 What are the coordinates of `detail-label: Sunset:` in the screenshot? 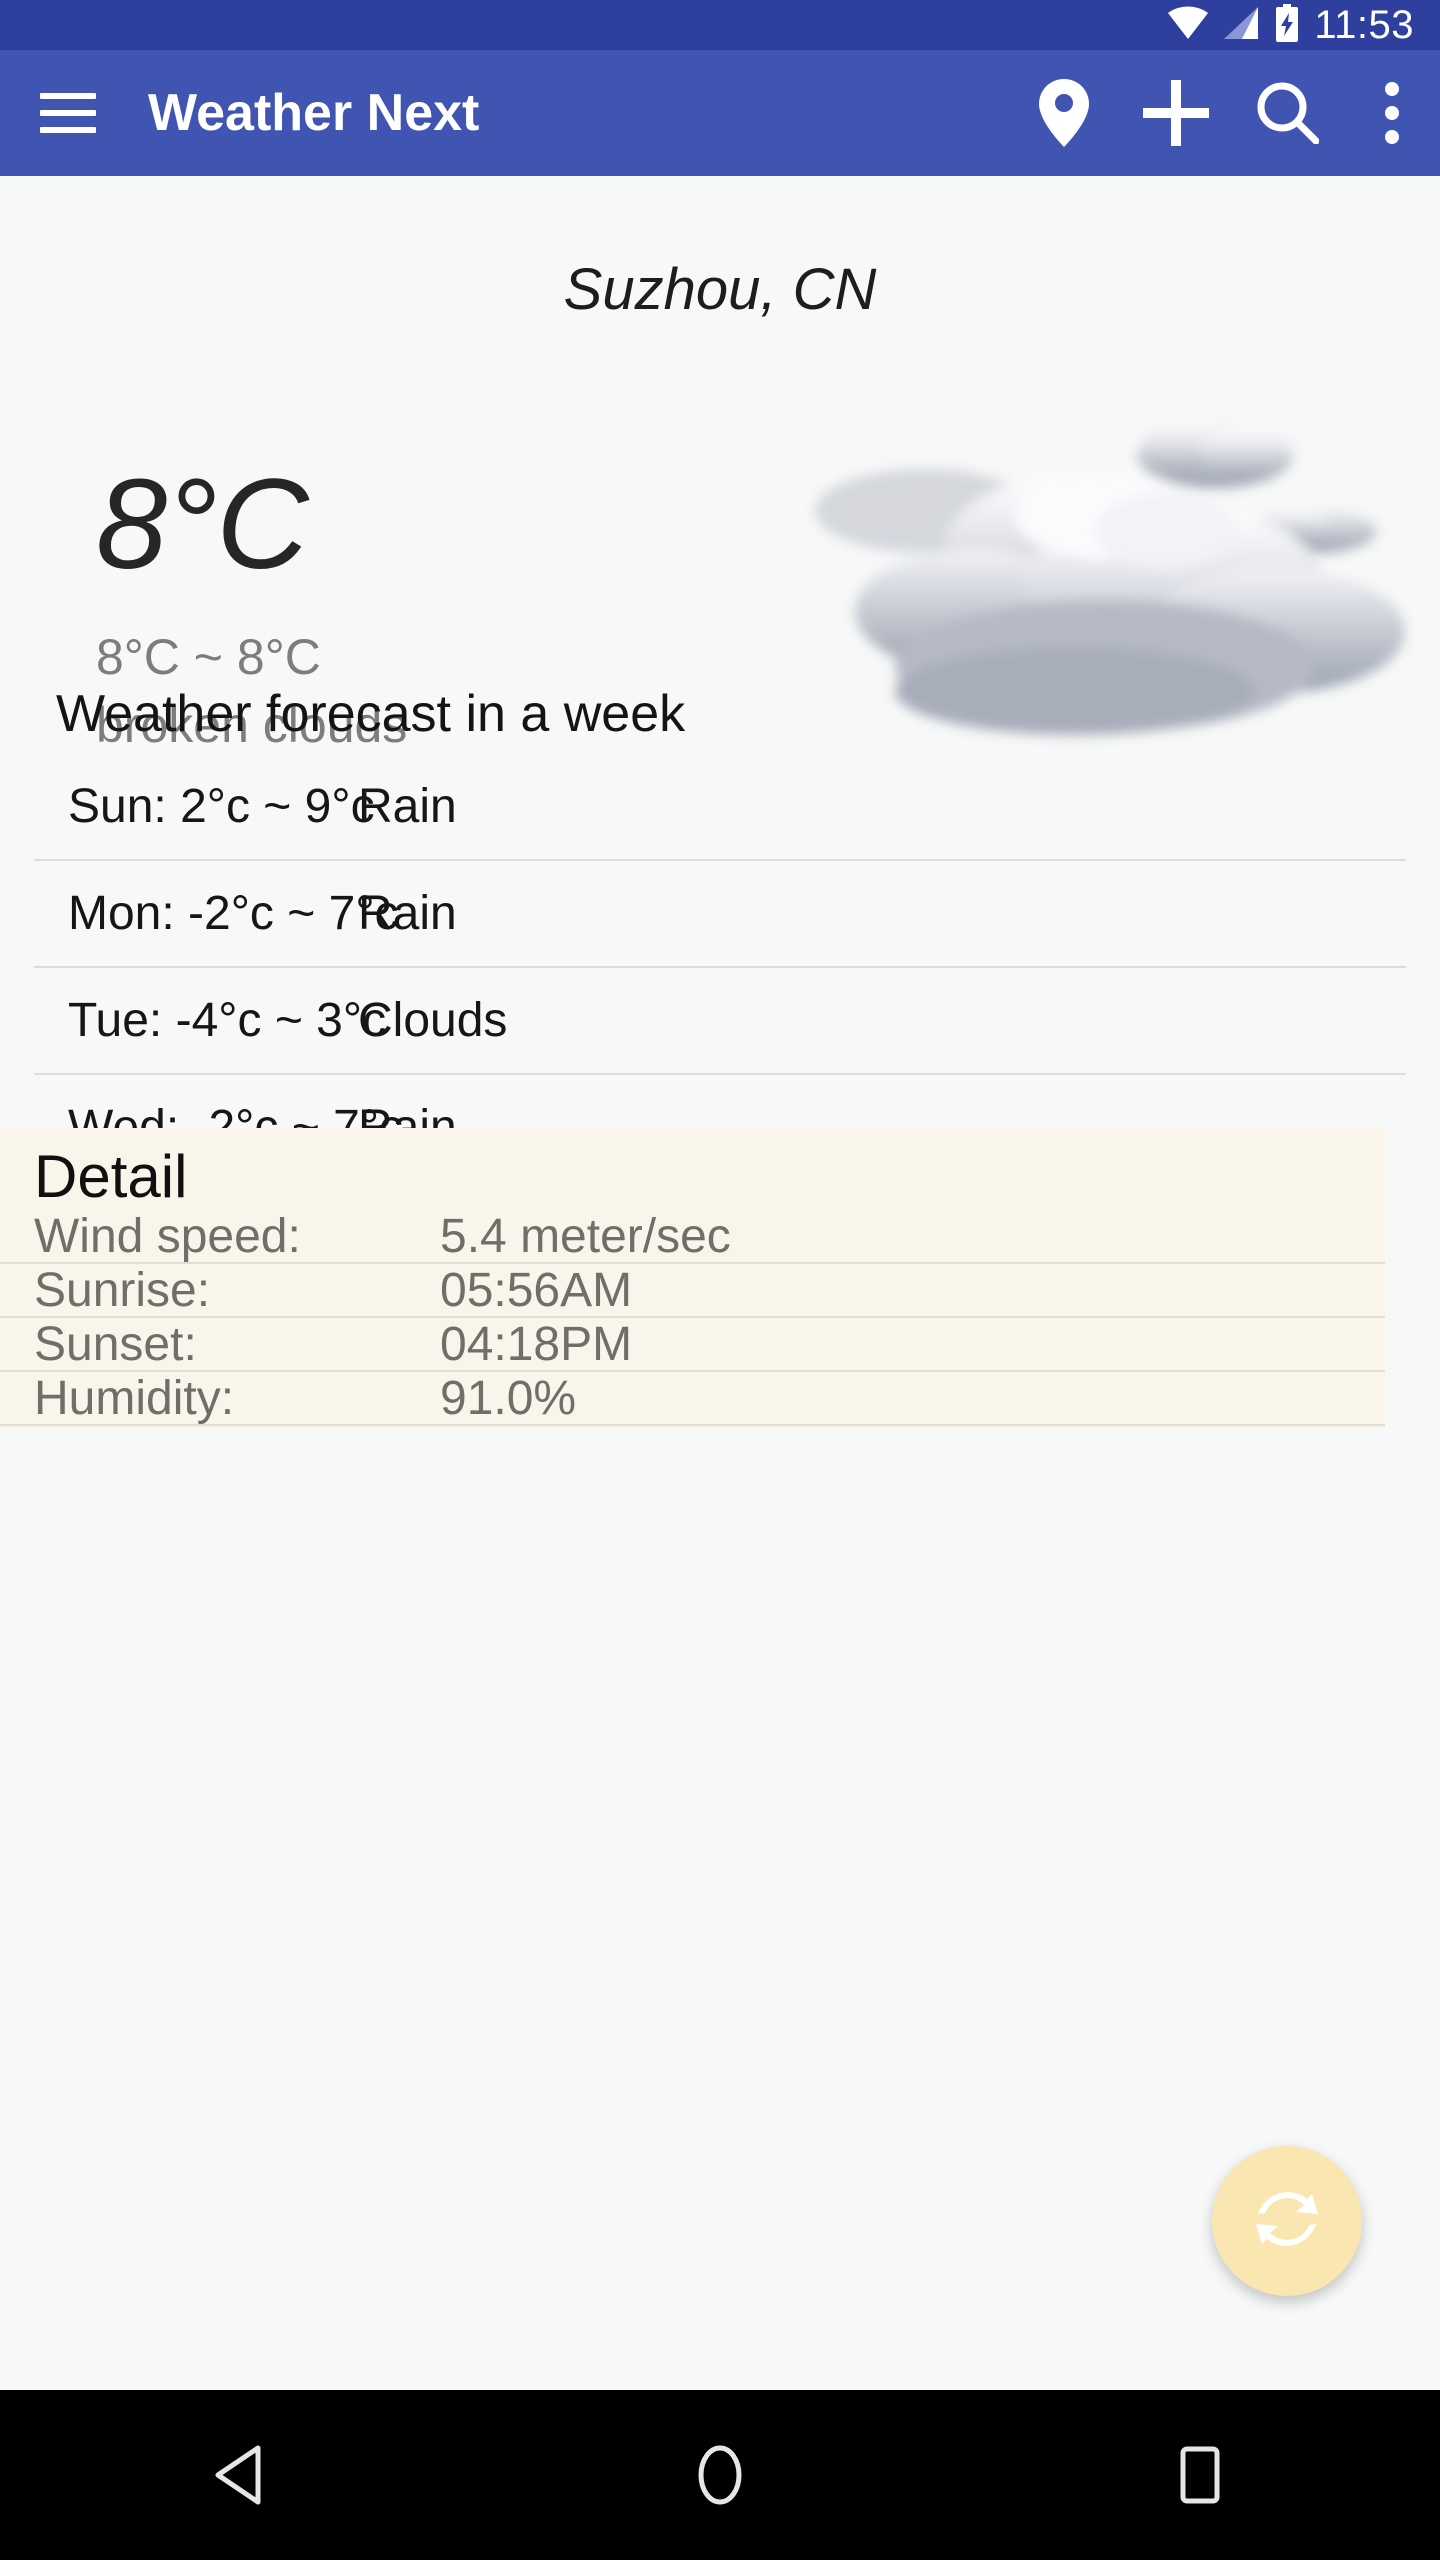 It's located at (115, 1344).